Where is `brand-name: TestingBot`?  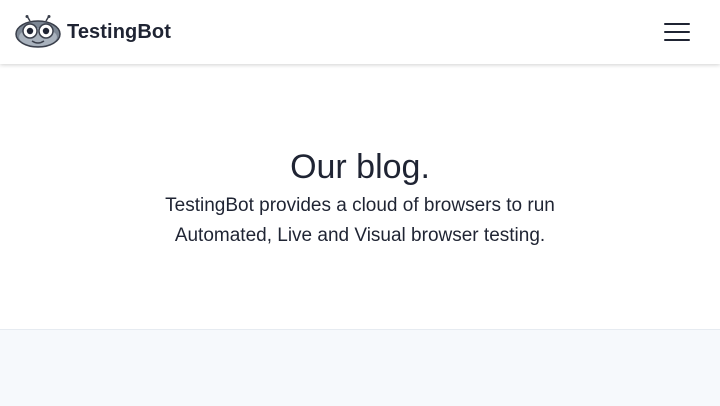 brand-name: TestingBot is located at coordinates (119, 31).